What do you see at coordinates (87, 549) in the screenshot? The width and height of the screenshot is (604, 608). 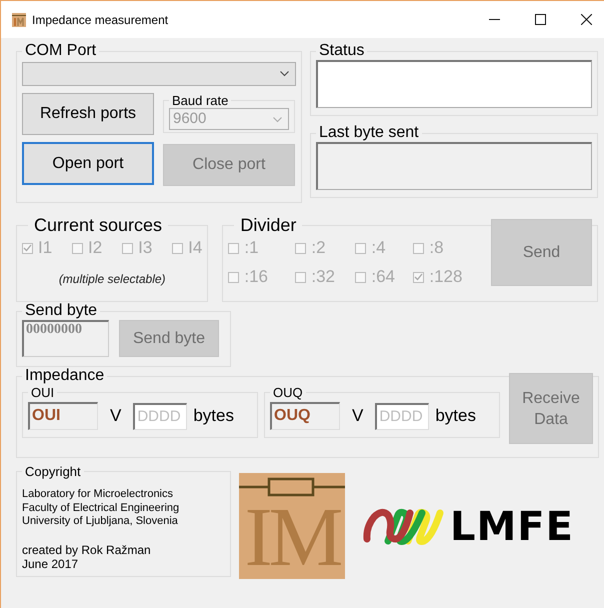 I see `credit-text: created by Rok Ražman` at bounding box center [87, 549].